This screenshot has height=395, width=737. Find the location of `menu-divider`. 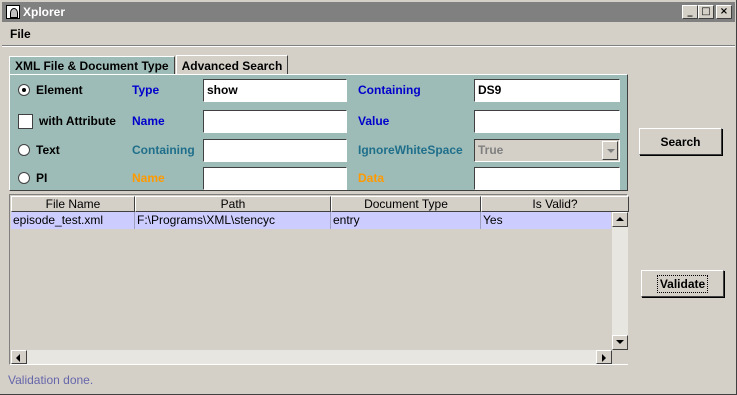

menu-divider is located at coordinates (368, 46).